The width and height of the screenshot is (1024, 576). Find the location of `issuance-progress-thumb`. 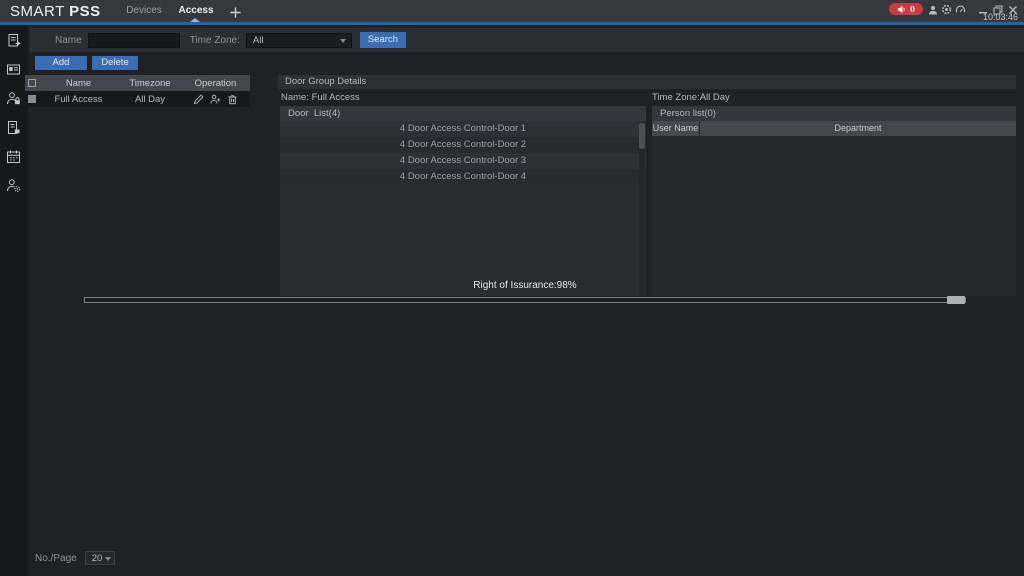

issuance-progress-thumb is located at coordinates (956, 300).